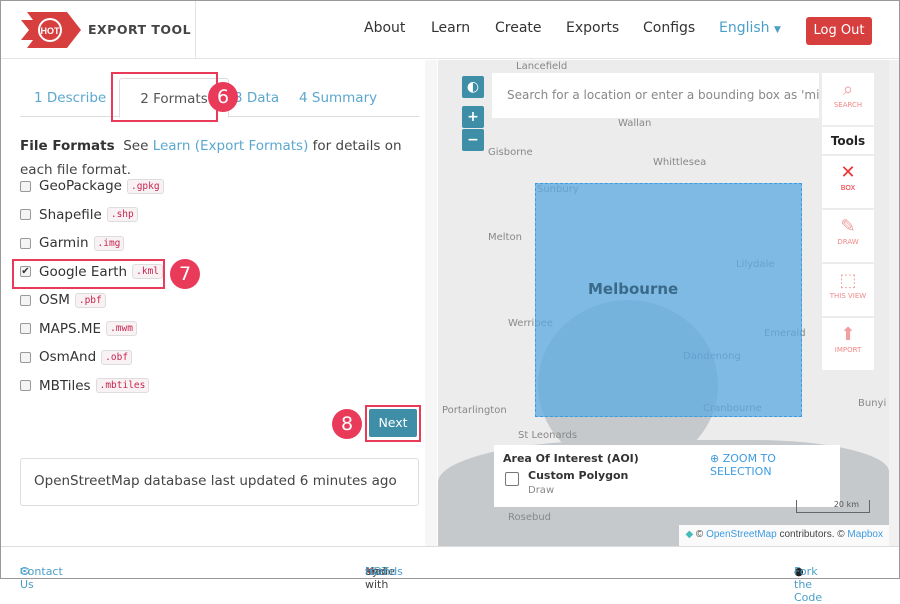 Image resolution: width=900 pixels, height=604 pixels. What do you see at coordinates (431, 303) in the screenshot?
I see `left-scrollbar` at bounding box center [431, 303].